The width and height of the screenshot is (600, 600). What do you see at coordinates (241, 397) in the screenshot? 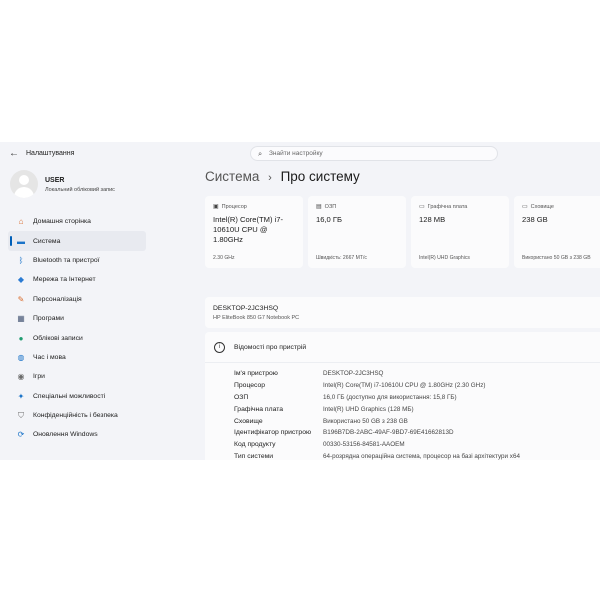
I see `spec-row-label: ОЗП` at bounding box center [241, 397].